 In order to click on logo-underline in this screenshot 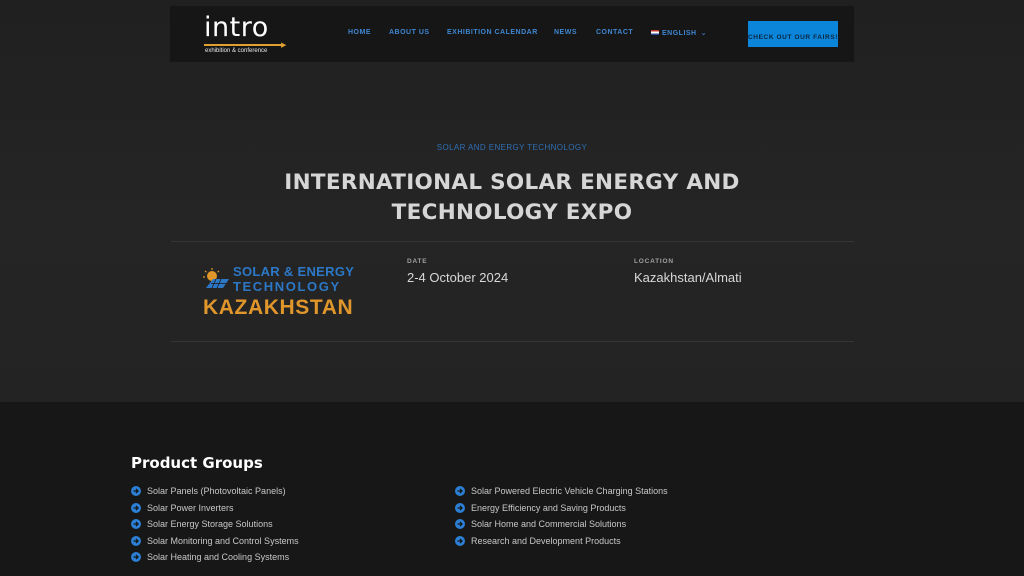, I will do `click(243, 45)`.